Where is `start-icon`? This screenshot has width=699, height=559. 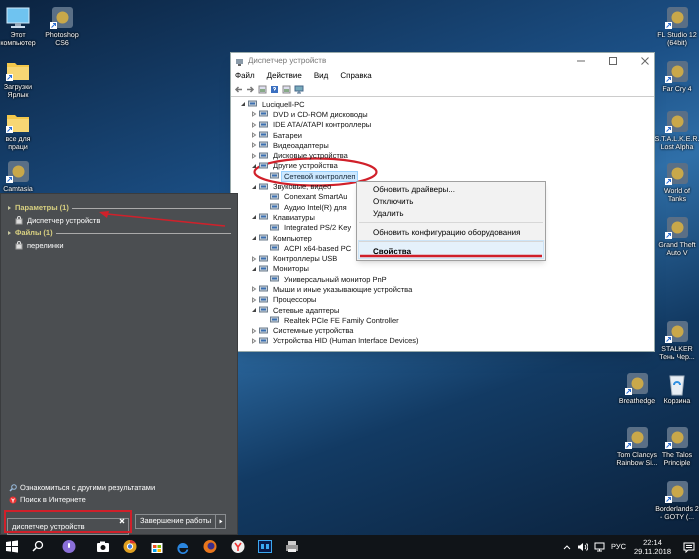 start-icon is located at coordinates (12, 546).